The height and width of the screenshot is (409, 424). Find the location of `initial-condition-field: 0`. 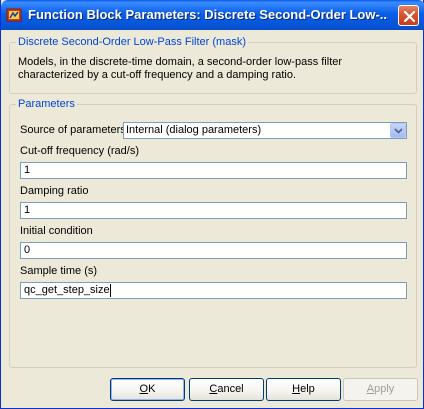

initial-condition-field: 0 is located at coordinates (213, 250).